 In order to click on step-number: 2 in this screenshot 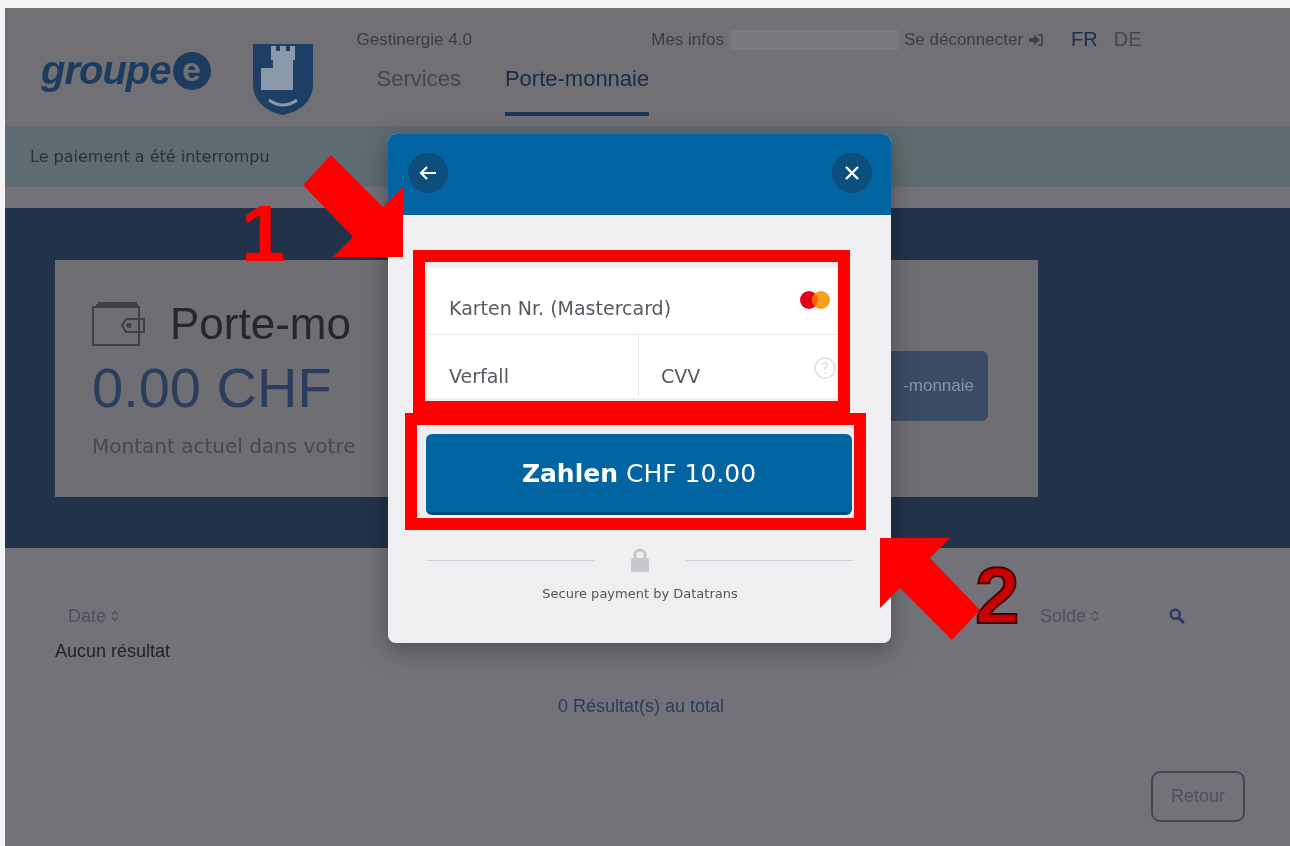, I will do `click(997, 596)`.